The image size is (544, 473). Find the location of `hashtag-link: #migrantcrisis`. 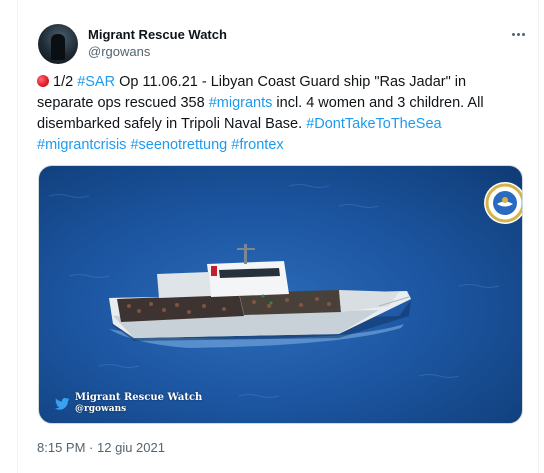

hashtag-link: #migrantcrisis is located at coordinates (81, 145).